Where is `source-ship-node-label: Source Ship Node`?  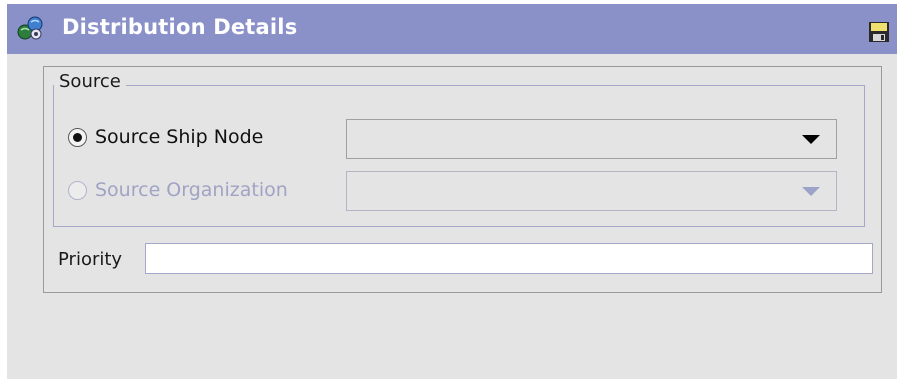
source-ship-node-label: Source Ship Node is located at coordinates (179, 137).